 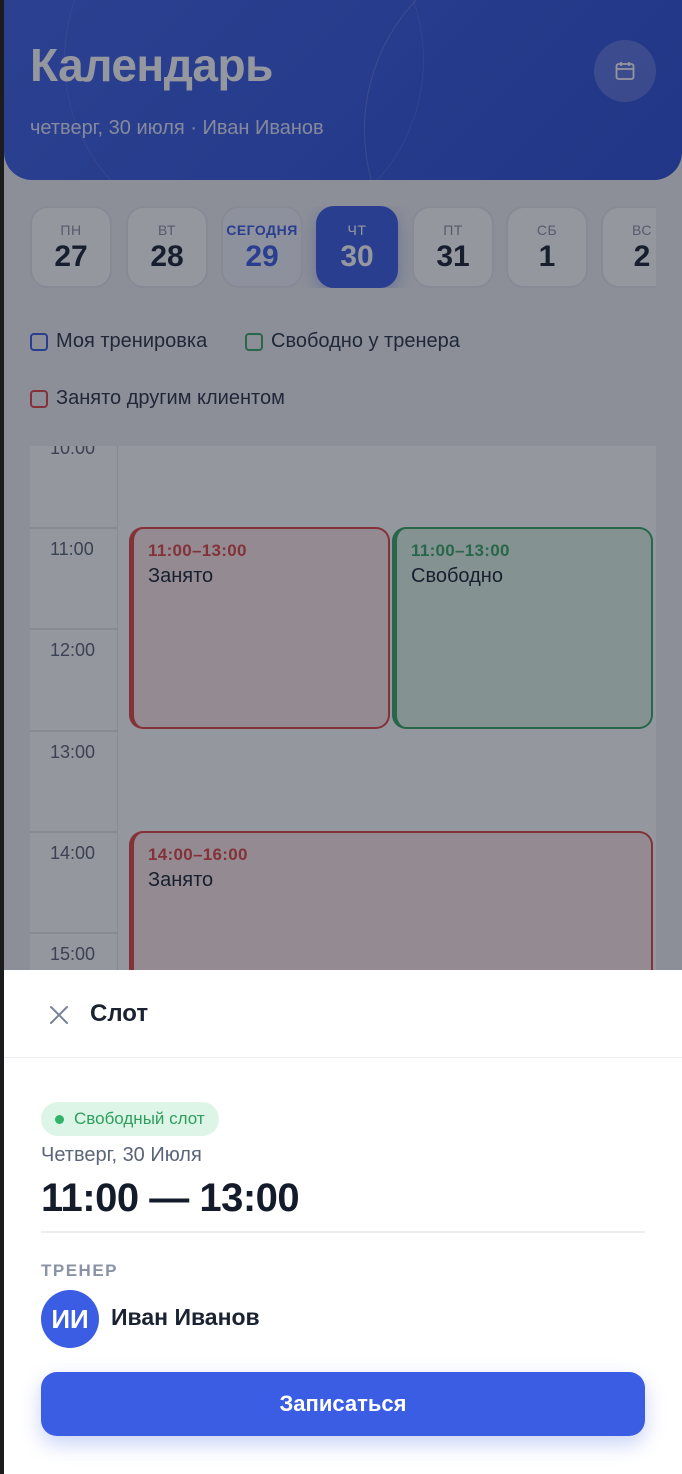 What do you see at coordinates (119, 1013) in the screenshot?
I see `sheet-title: Слот` at bounding box center [119, 1013].